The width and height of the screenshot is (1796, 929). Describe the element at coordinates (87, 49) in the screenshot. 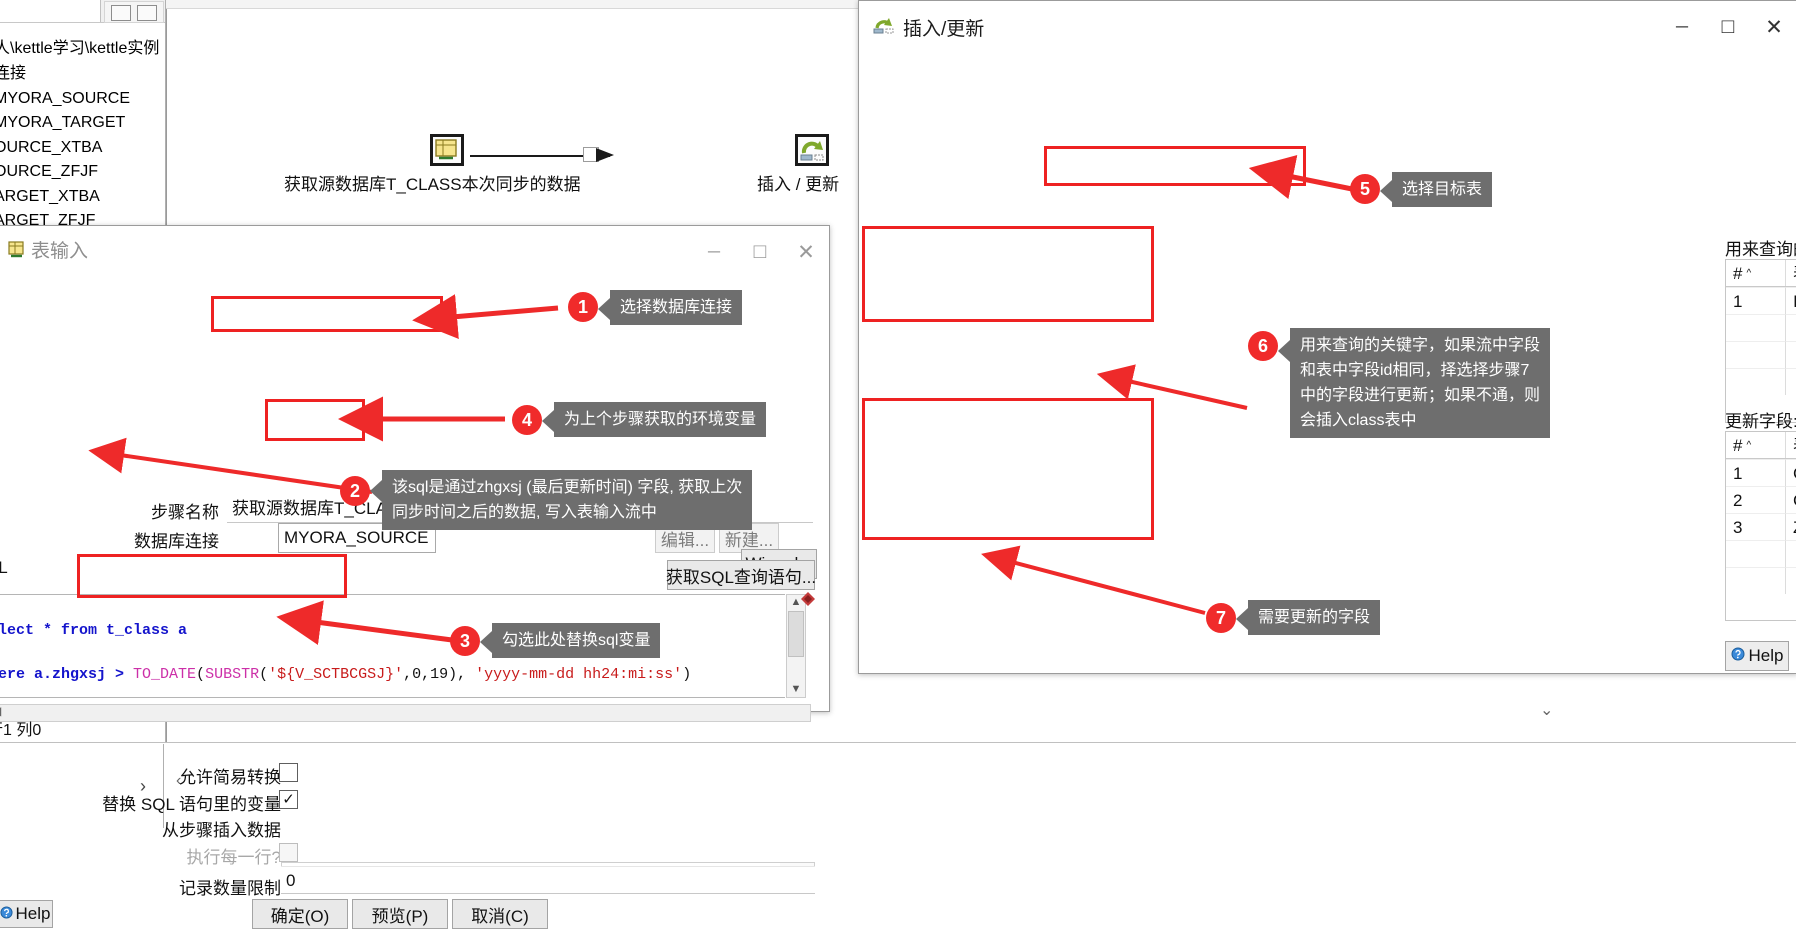

I see `tree-item-path: 人\kettle学习\kettle实例` at that location.